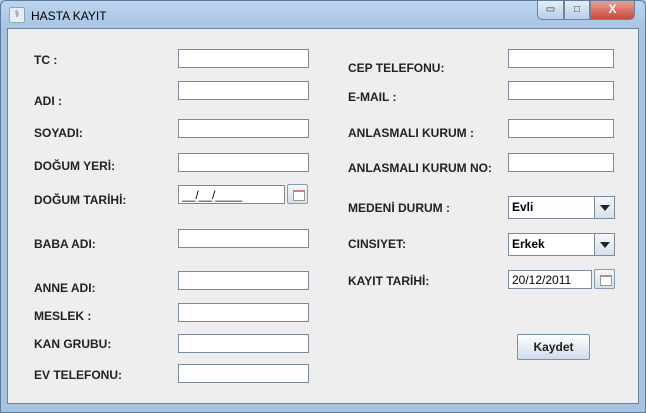 This screenshot has height=413, width=646. Describe the element at coordinates (561, 244) in the screenshot. I see `cinsiyet-select: Erkek` at that location.